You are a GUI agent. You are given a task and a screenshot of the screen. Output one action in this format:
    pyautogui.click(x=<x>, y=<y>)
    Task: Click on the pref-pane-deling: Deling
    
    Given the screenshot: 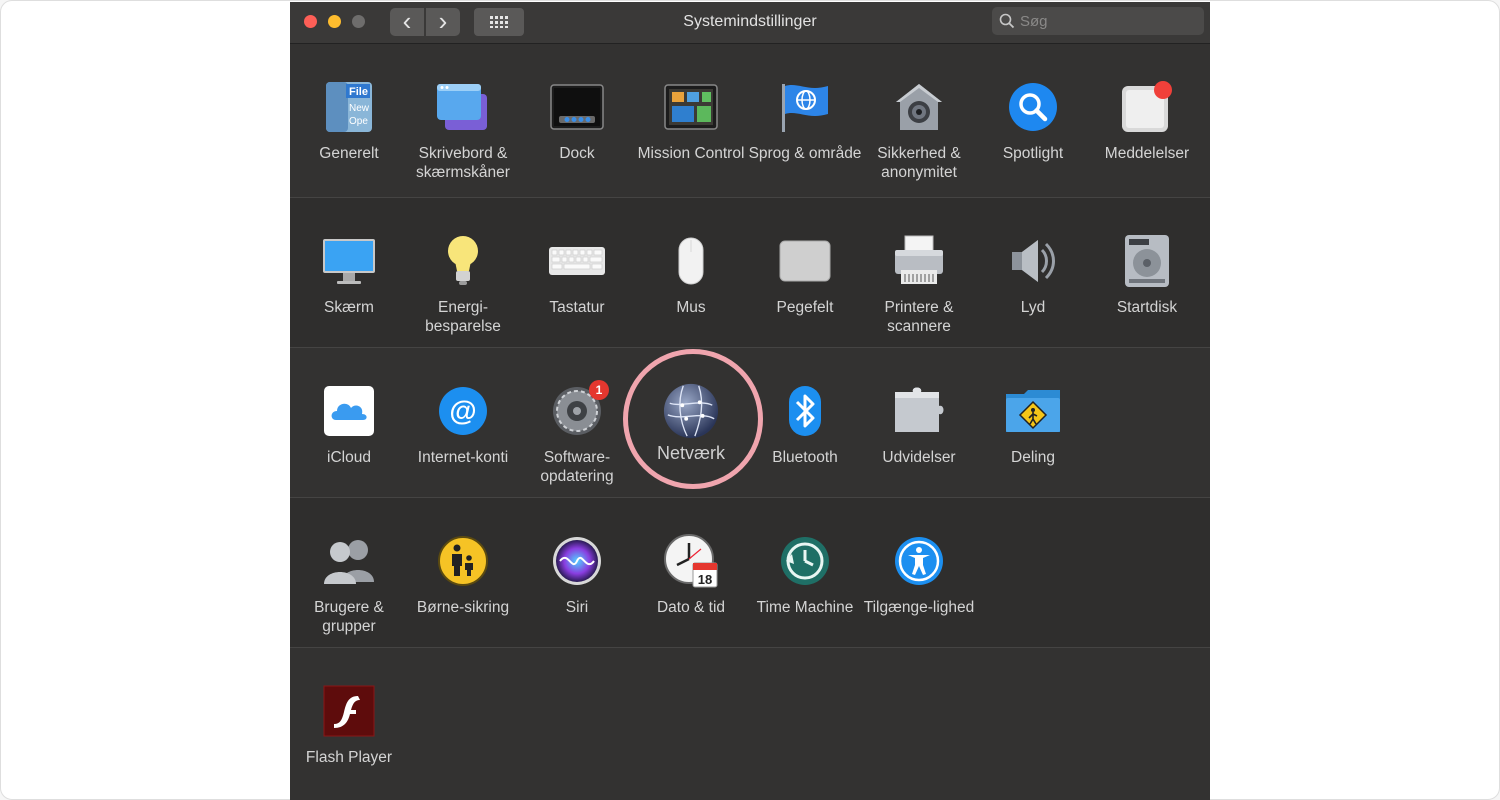 What is the action you would take?
    pyautogui.click(x=1033, y=418)
    